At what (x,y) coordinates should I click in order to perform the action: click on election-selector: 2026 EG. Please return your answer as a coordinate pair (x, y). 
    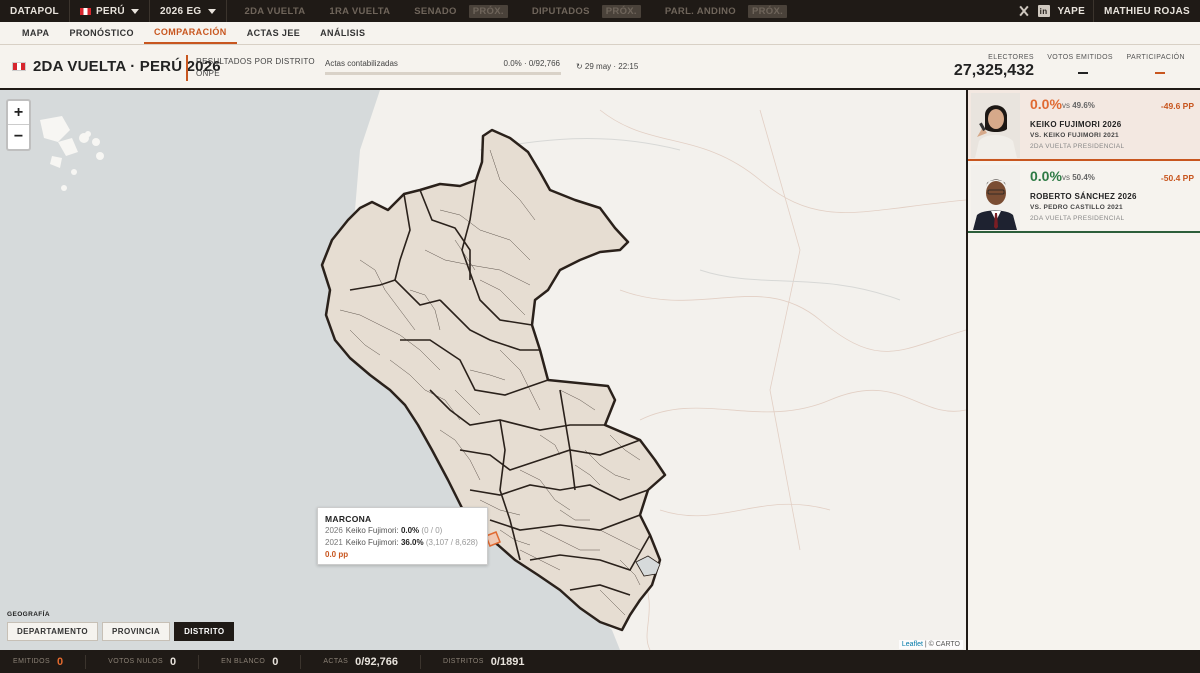
    Looking at the image, I should click on (188, 11).